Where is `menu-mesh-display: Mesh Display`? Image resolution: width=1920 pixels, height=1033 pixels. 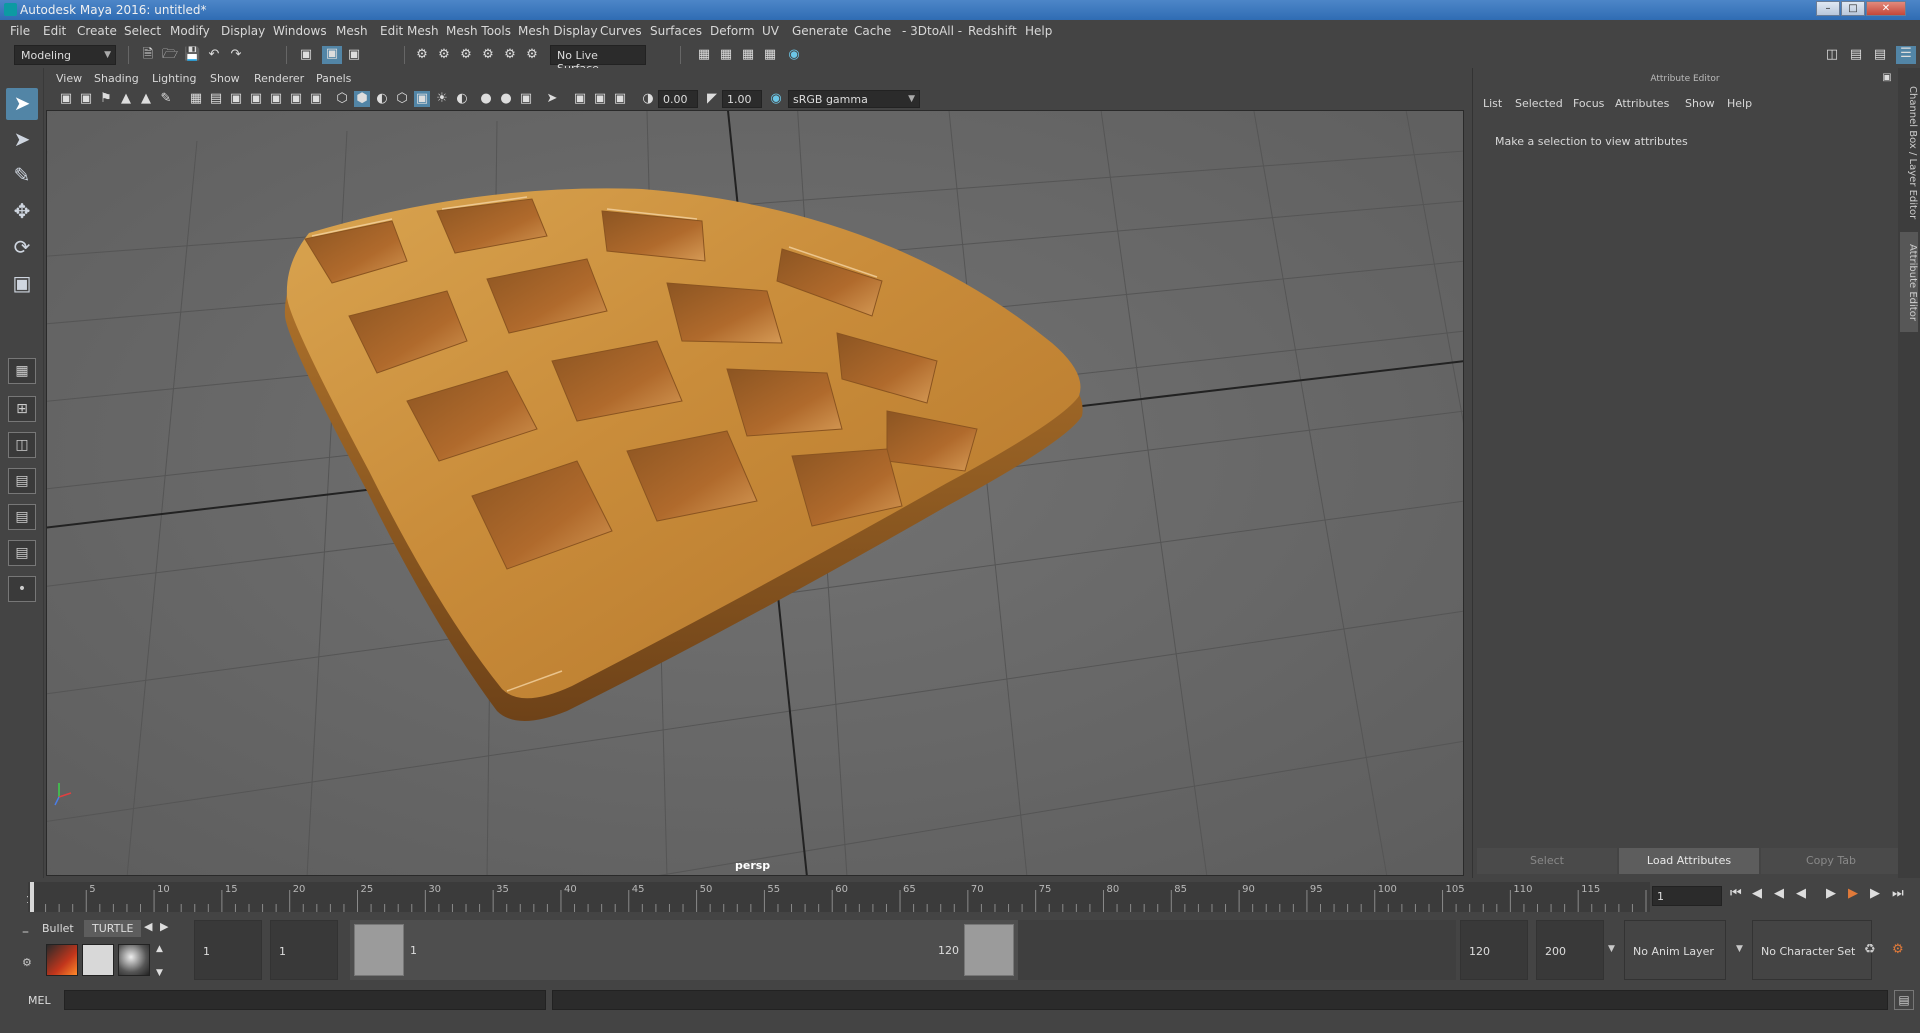 menu-mesh-display: Mesh Display is located at coordinates (558, 31).